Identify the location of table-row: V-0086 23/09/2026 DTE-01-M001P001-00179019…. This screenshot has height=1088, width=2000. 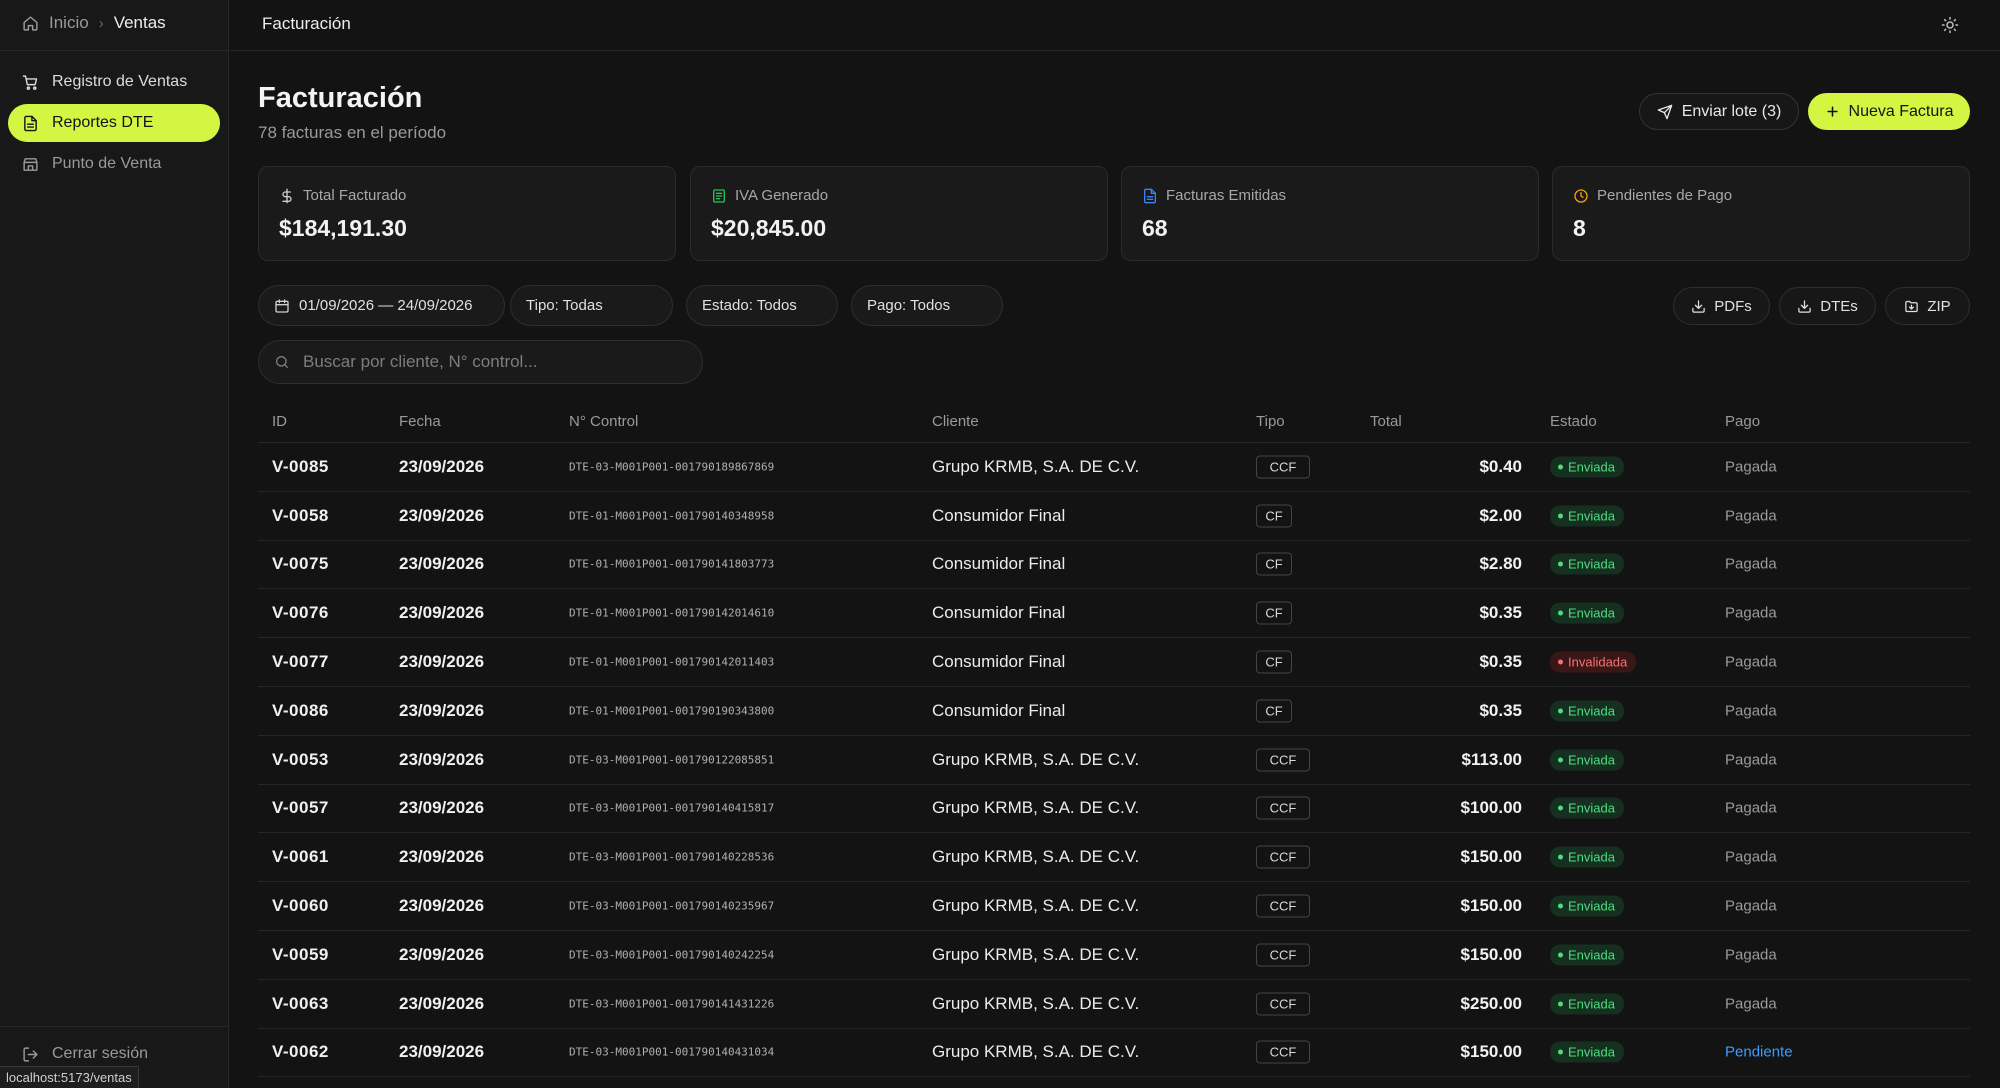
(1114, 711).